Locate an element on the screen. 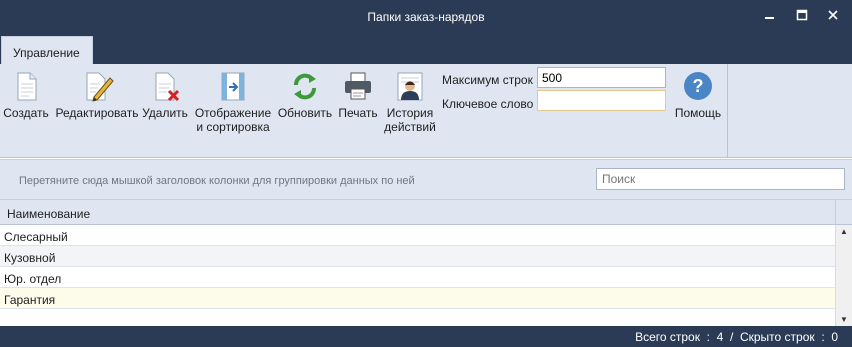 The width and height of the screenshot is (852, 347). help-icon: ? is located at coordinates (698, 86).